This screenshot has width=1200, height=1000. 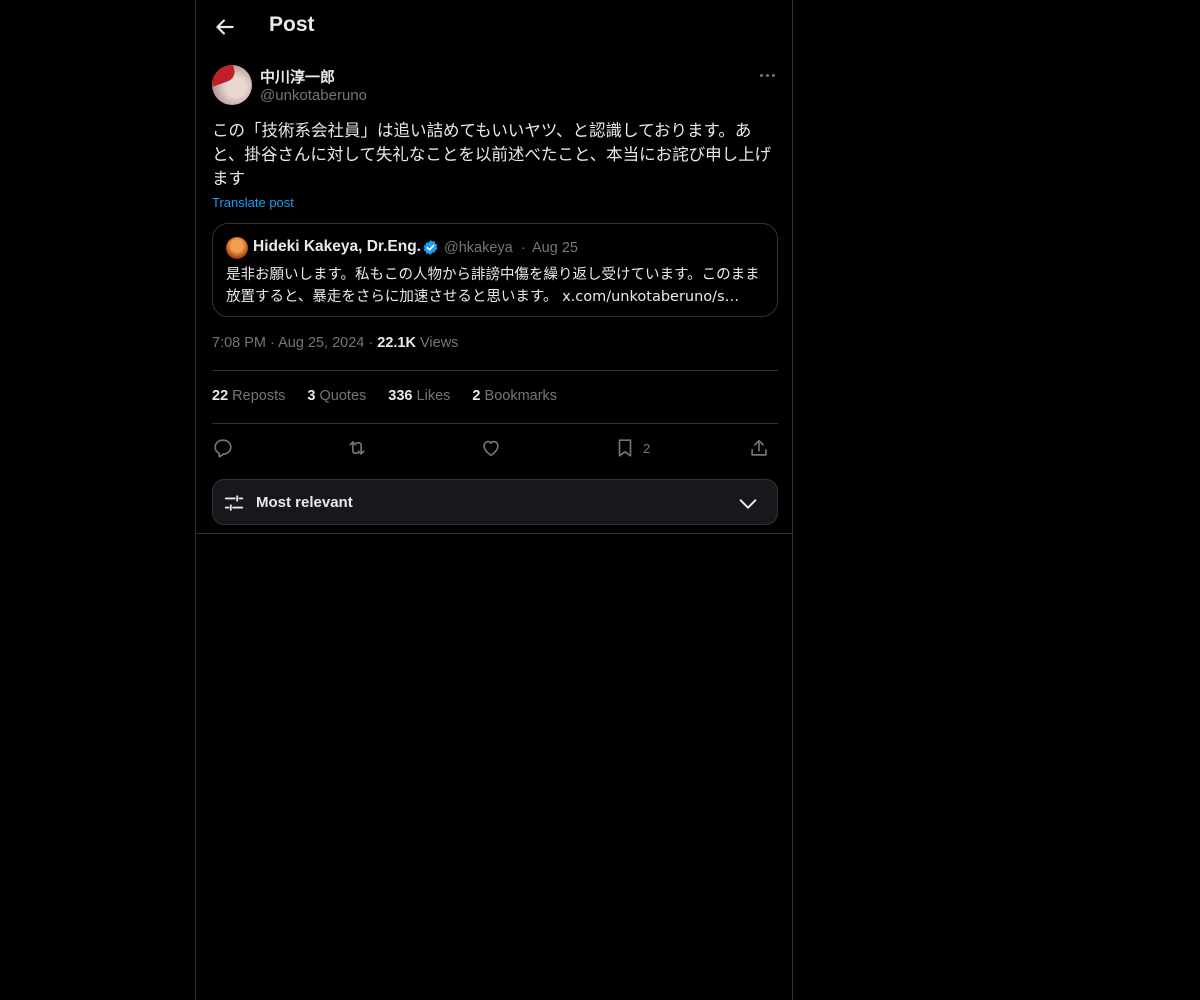 I want to click on quotes-label: Quotes, so click(x=343, y=396).